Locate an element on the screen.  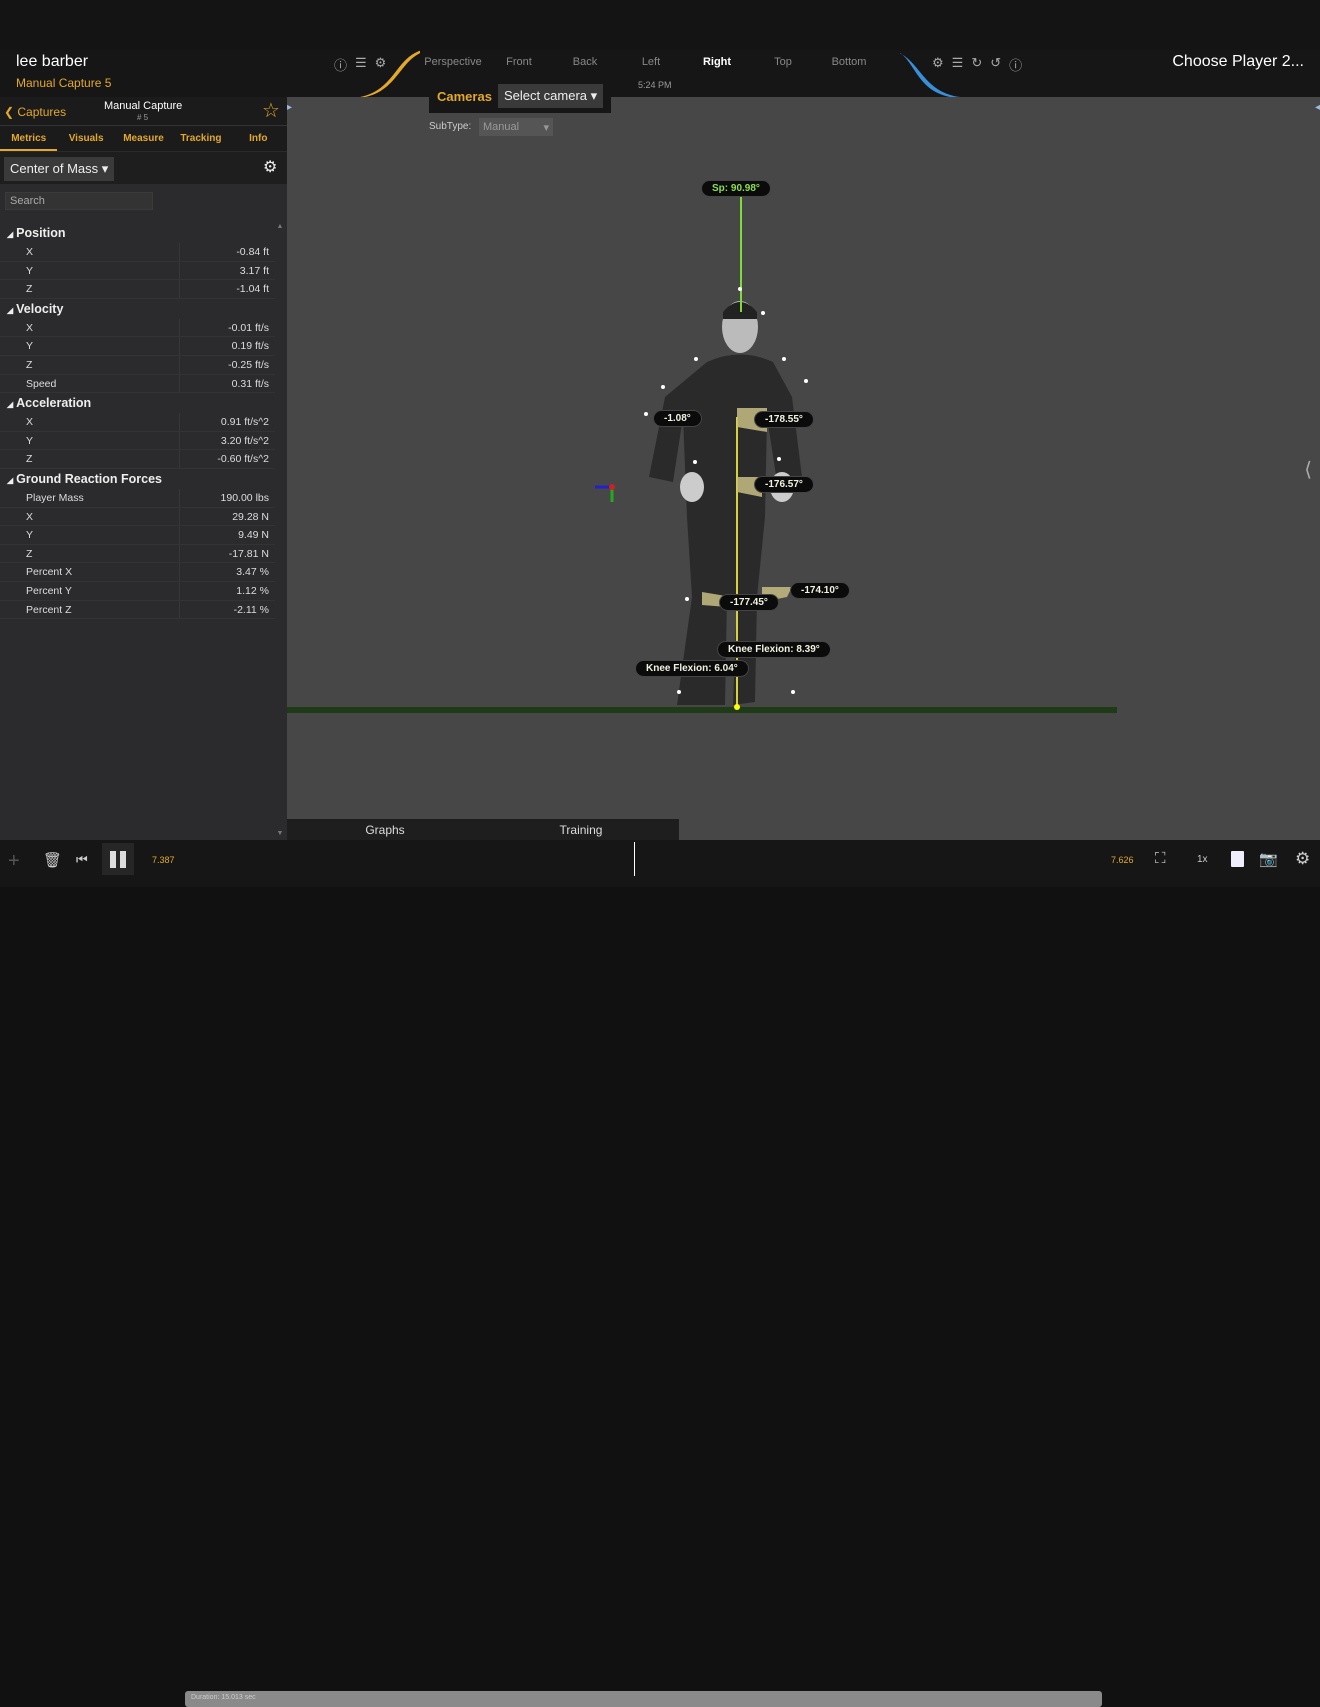
metric-row: Y 0.19 ft/s is located at coordinates (137, 346).